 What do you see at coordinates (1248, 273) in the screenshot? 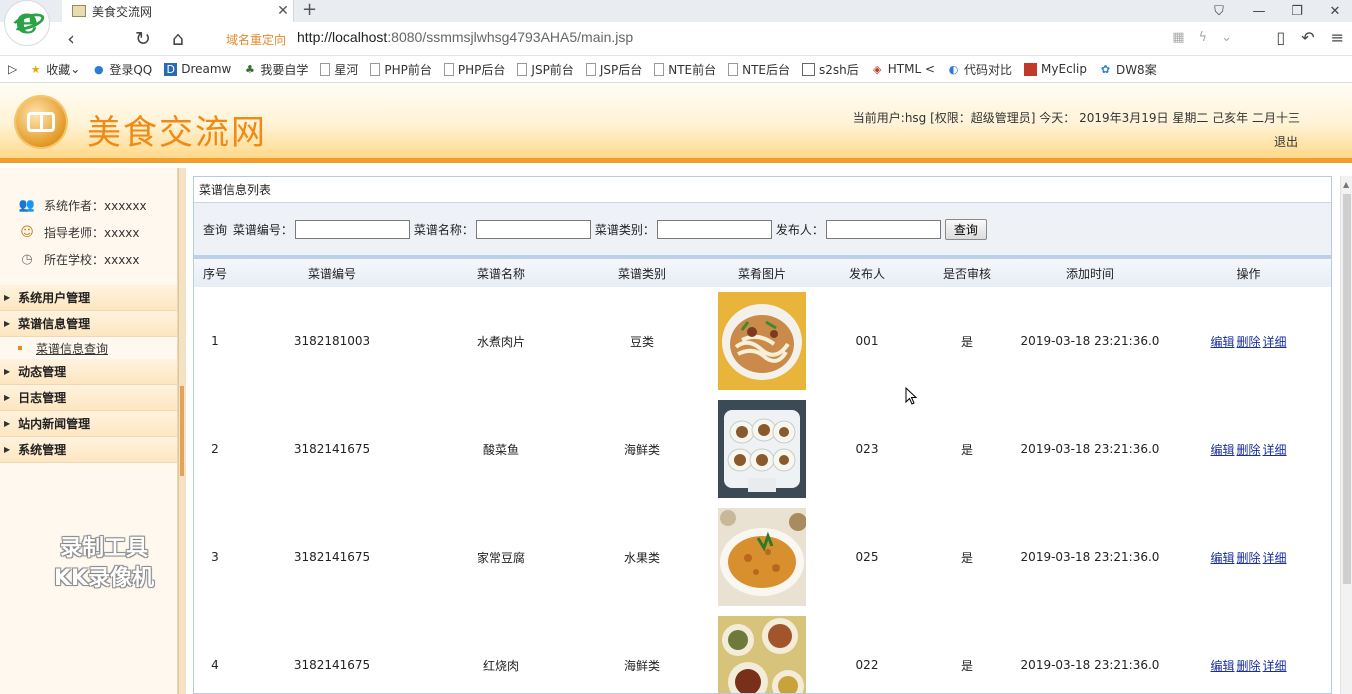
I see `col-ops: 操作` at bounding box center [1248, 273].